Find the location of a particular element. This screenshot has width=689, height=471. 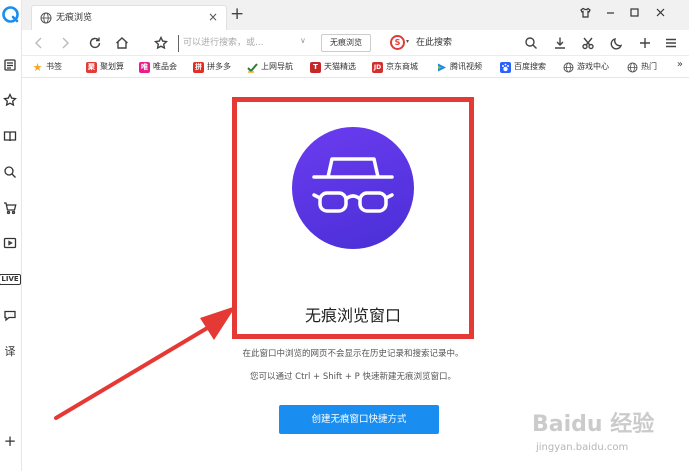

live-icon: LIVE is located at coordinates (10, 279).